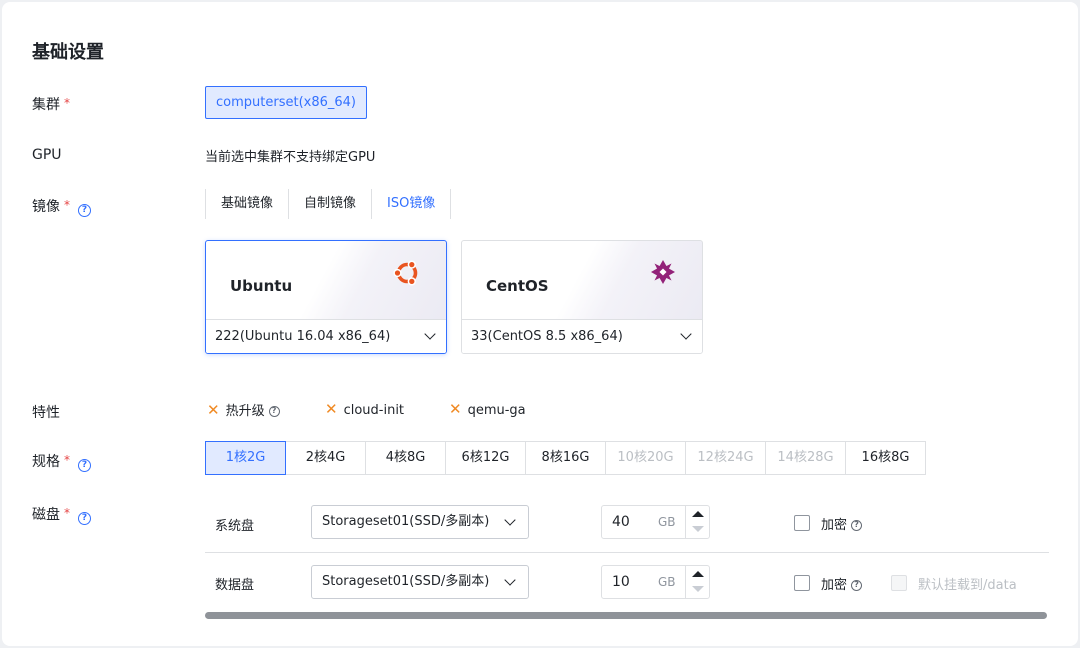 This screenshot has height=648, width=1080. I want to click on horizontal-scrollbar, so click(626, 615).